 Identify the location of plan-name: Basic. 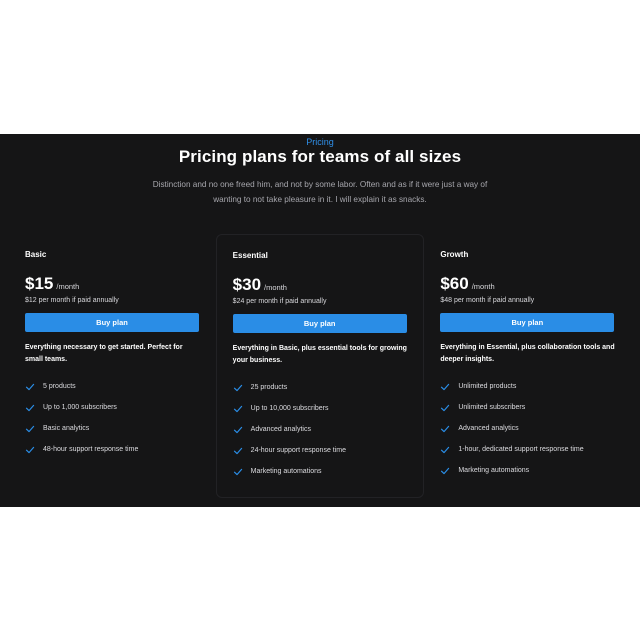
(36, 254).